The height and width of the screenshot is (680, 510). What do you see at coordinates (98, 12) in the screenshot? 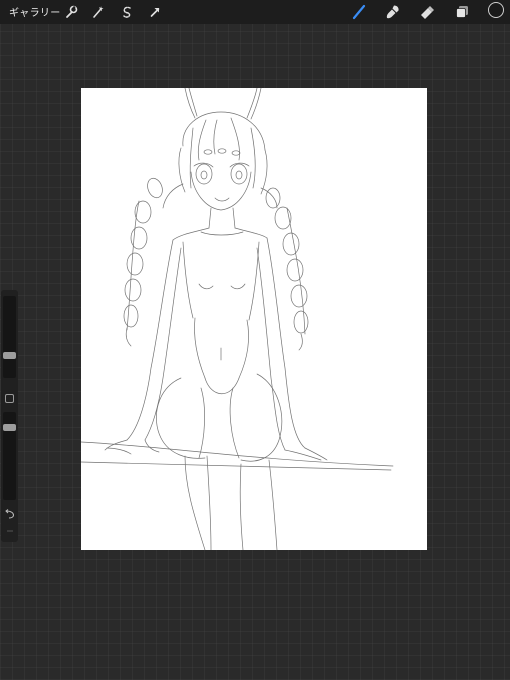
I see `magic-wand-icon` at bounding box center [98, 12].